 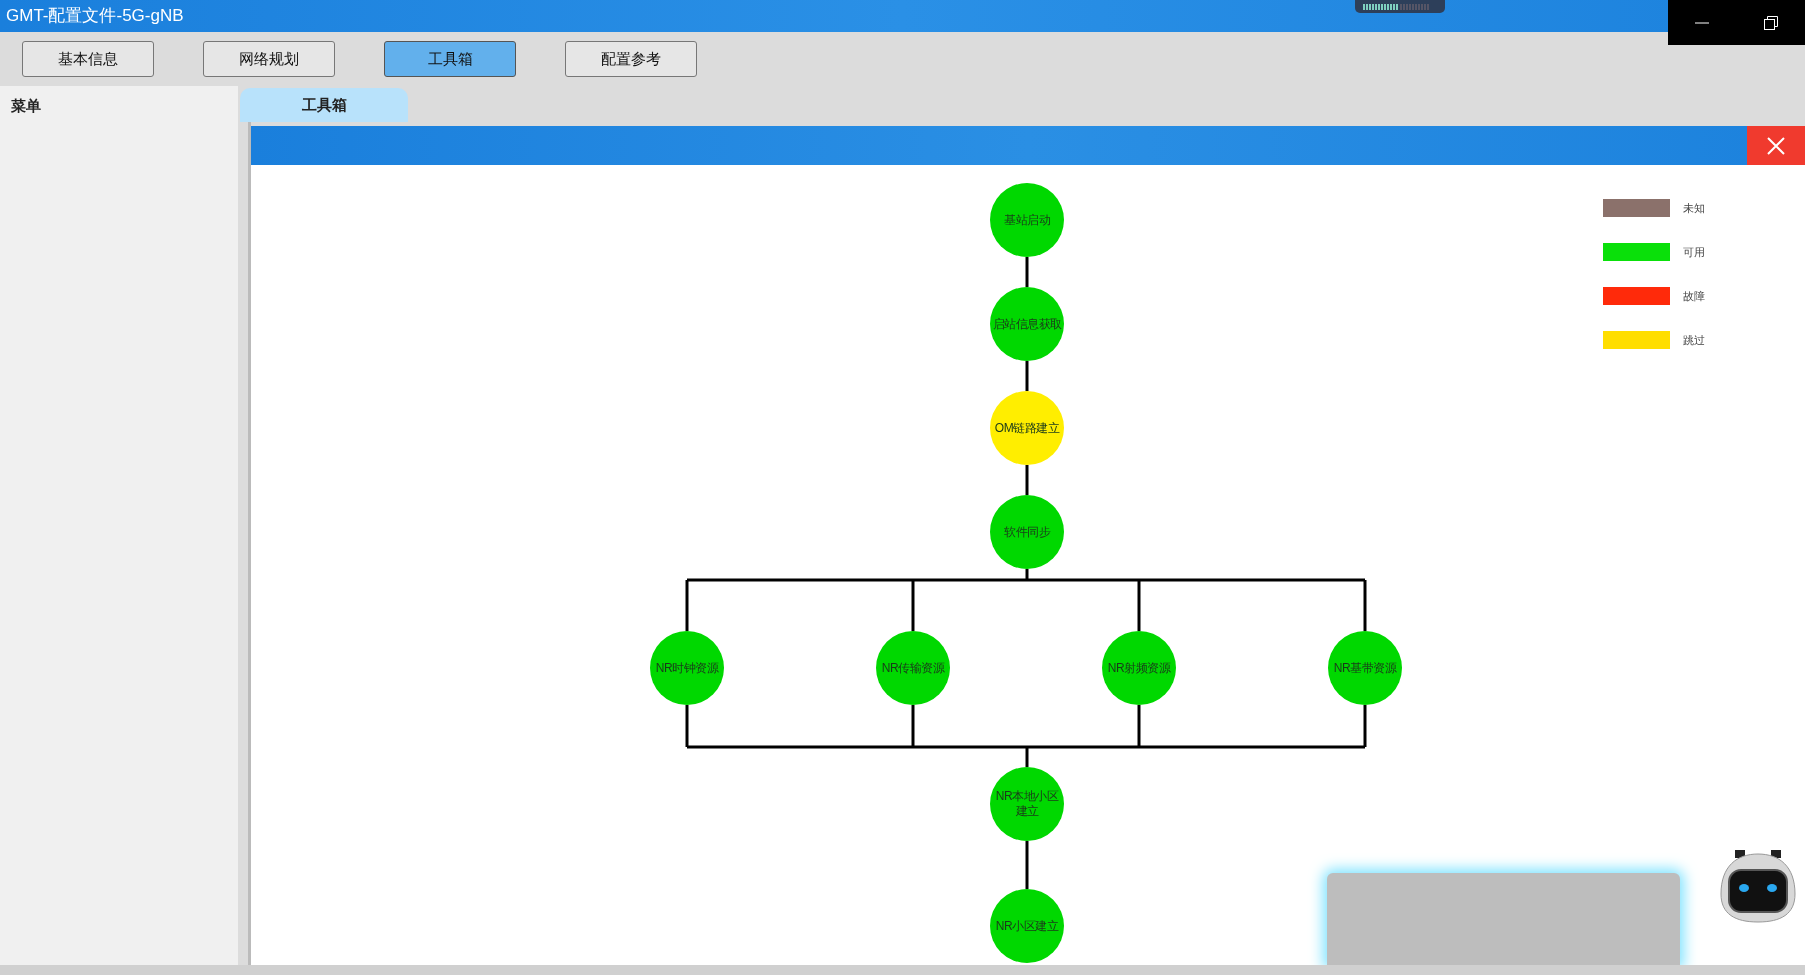 I want to click on node-label: NR传输资源, so click(x=913, y=668).